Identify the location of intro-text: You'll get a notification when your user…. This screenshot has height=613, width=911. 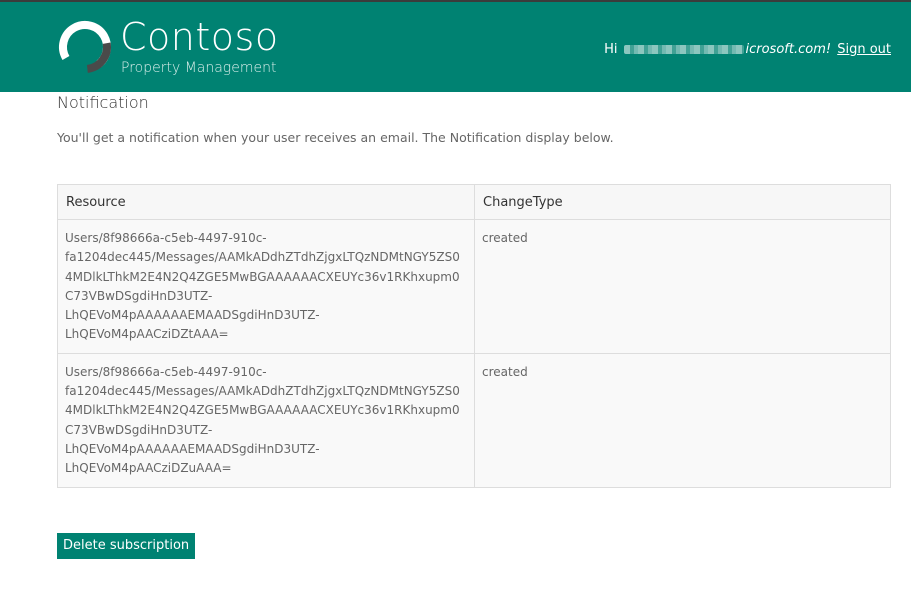
(335, 137).